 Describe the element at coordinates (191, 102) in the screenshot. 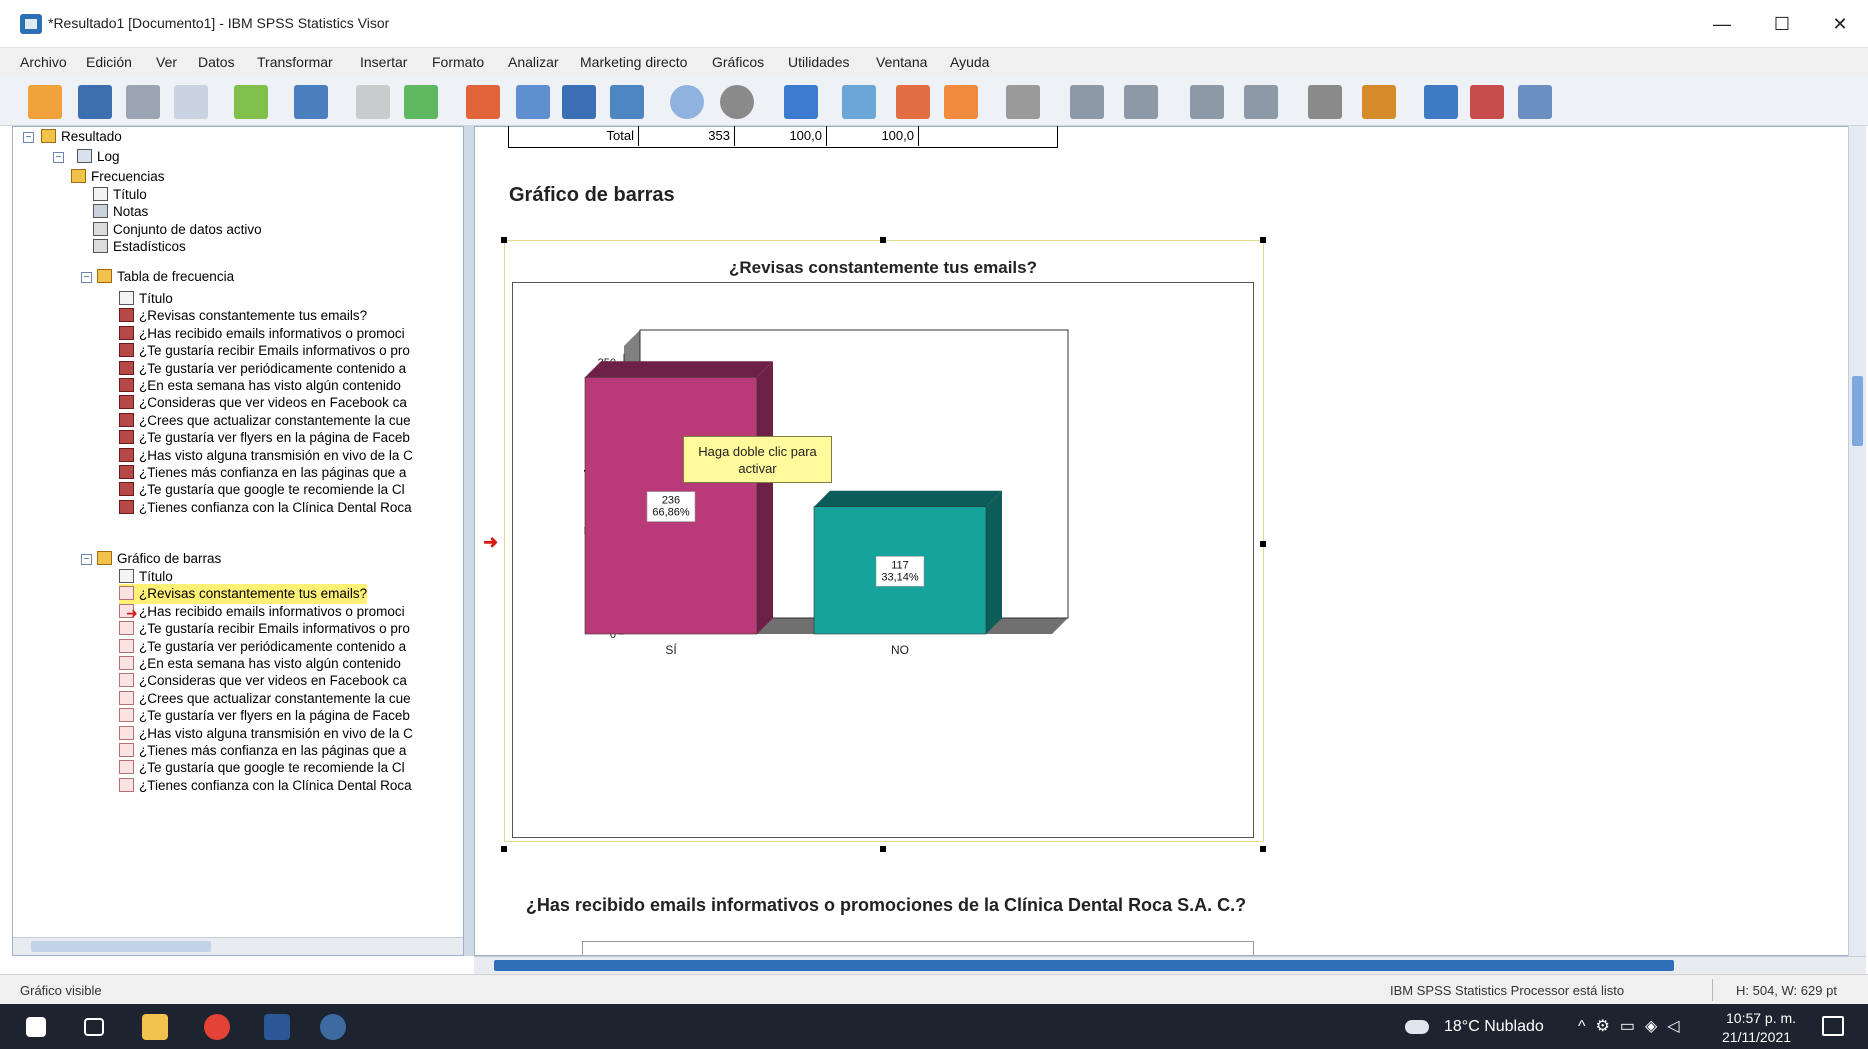

I see `print-preview-icon` at that location.